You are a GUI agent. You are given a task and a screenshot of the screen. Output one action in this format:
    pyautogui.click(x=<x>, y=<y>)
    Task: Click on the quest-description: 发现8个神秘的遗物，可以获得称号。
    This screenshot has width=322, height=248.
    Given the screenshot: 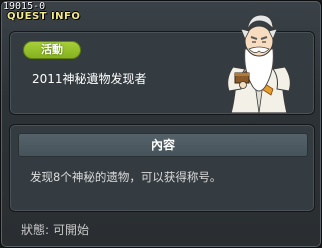 What is the action you would take?
    pyautogui.click(x=126, y=177)
    